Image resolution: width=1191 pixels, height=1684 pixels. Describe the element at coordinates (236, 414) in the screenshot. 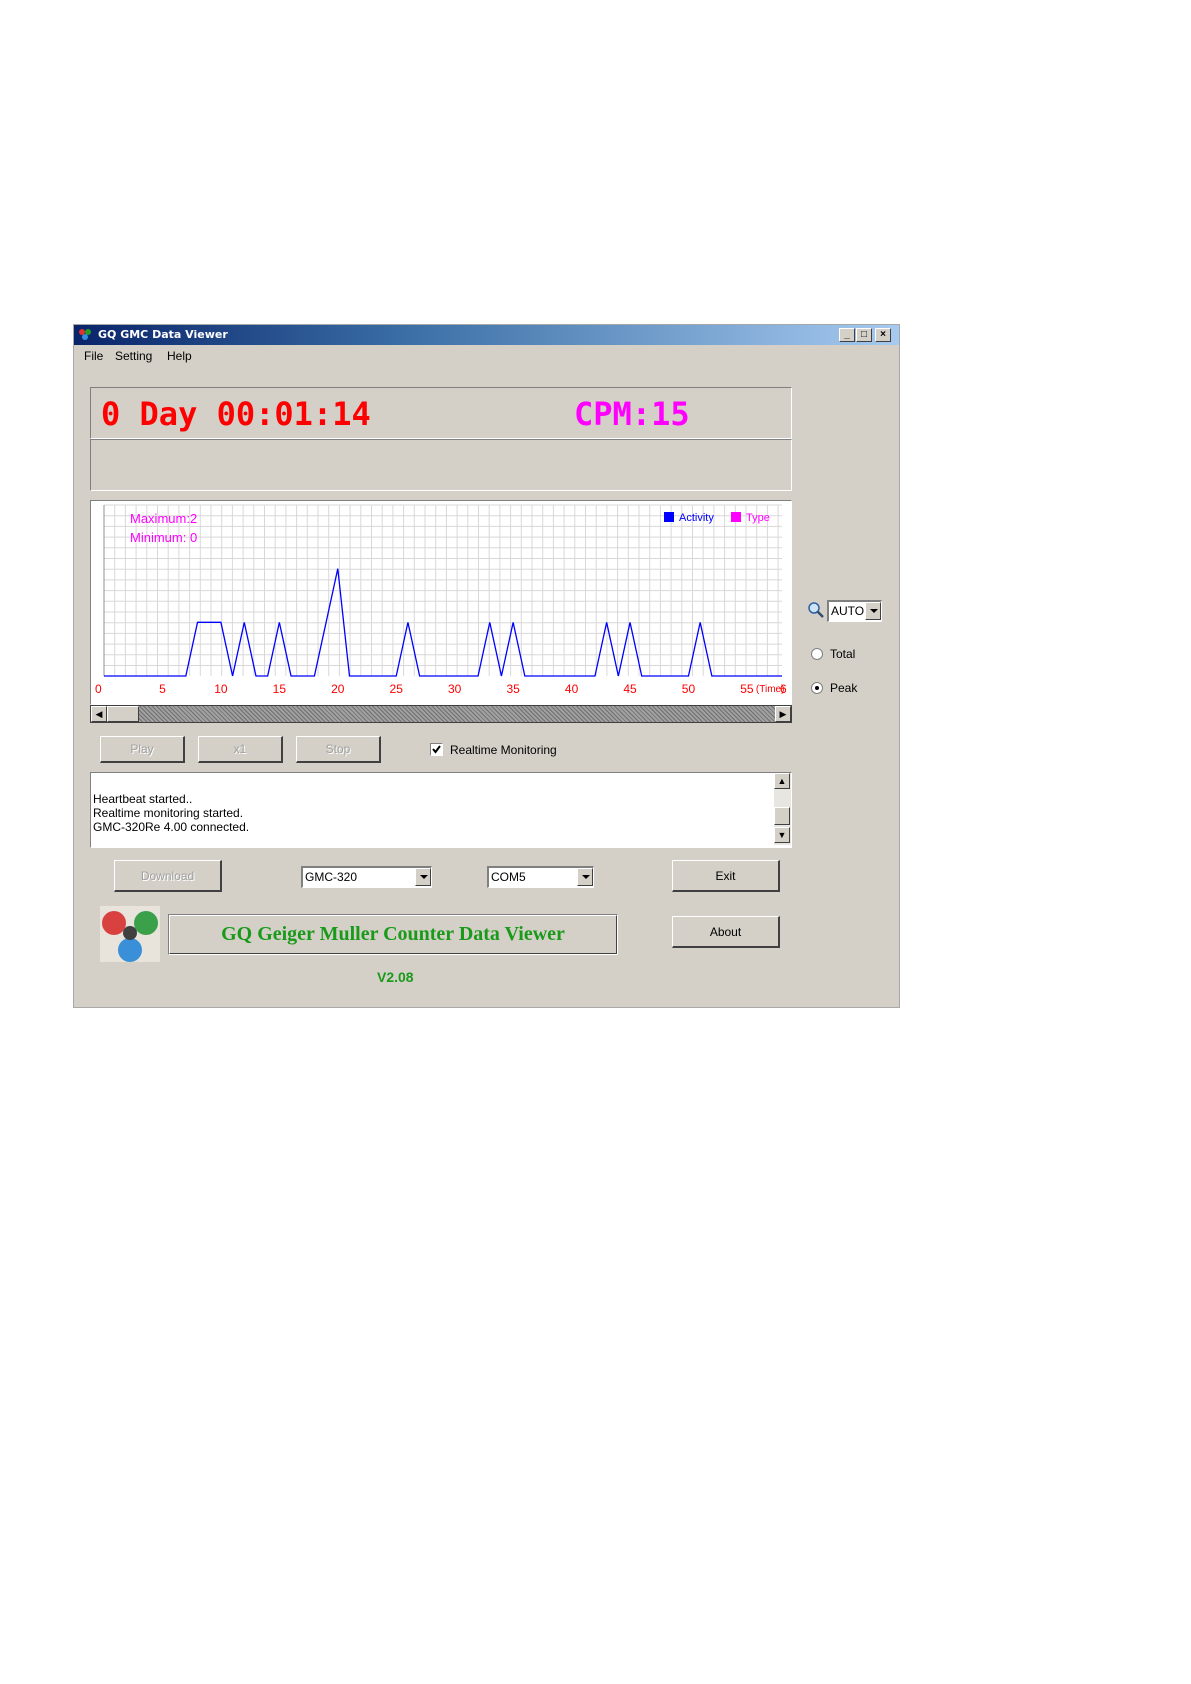

I see `elapsed-time: 0 Day 00:01:14` at that location.